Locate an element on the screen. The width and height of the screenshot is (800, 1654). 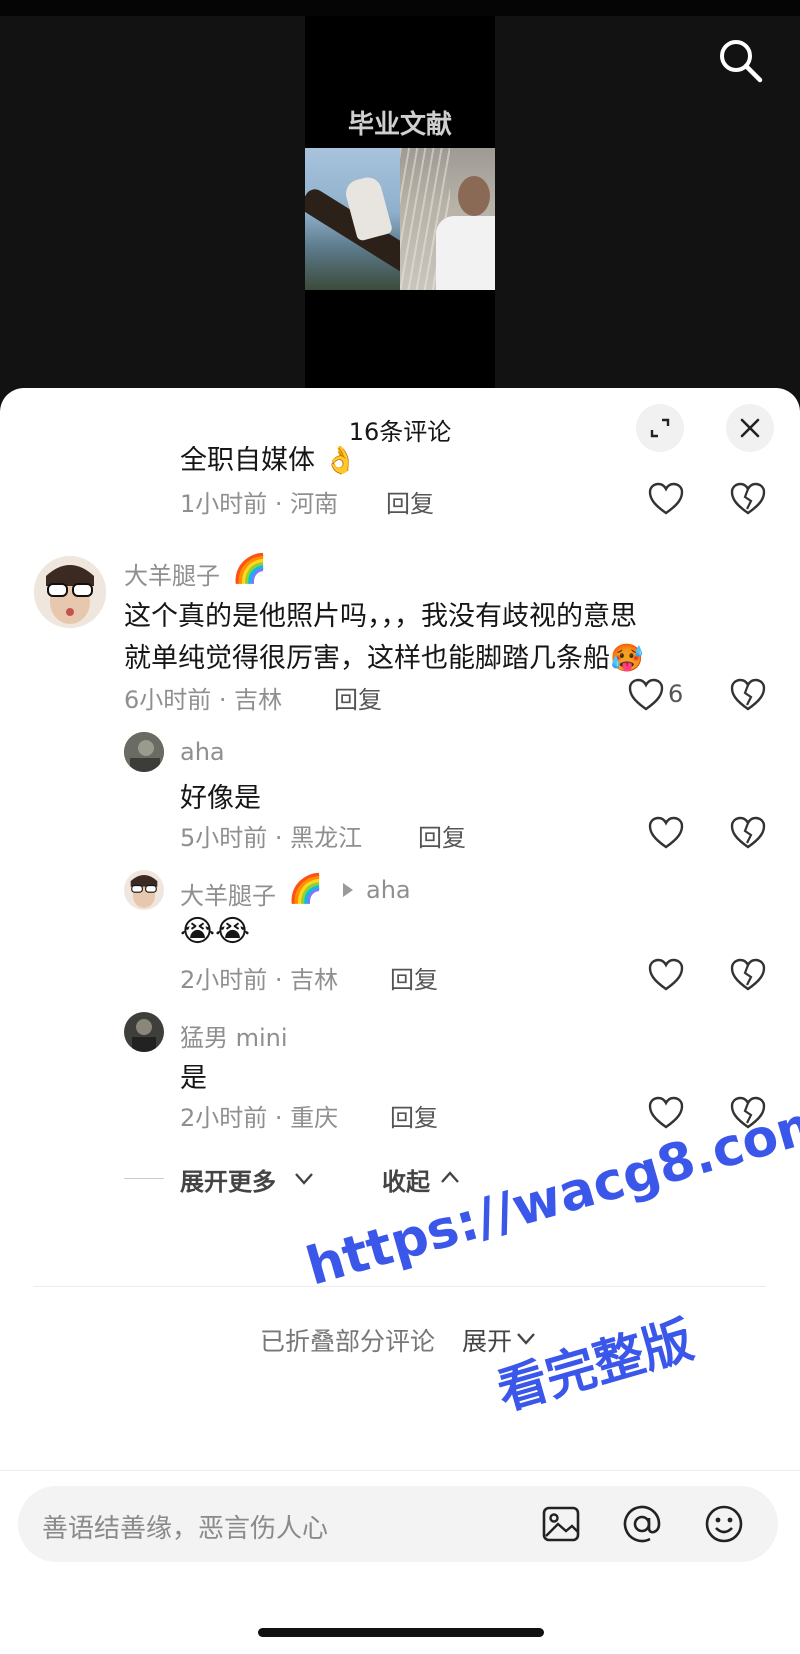
comment-input-placeholder: 善语结善缘，恶言伤人心 is located at coordinates (185, 1526).